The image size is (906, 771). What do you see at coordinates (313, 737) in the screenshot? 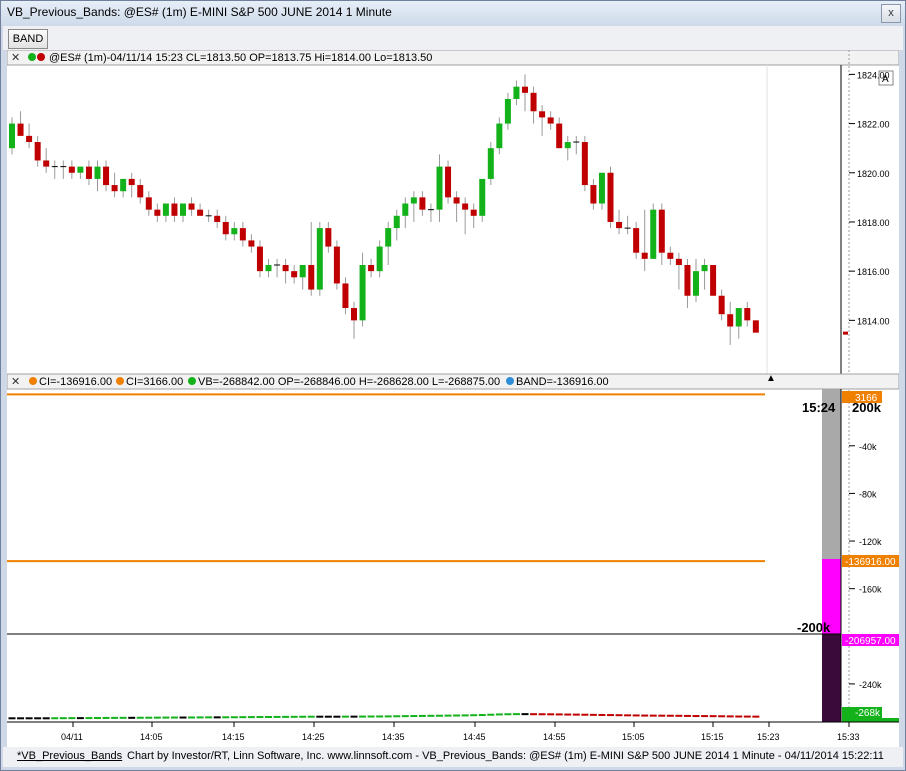
I see `time-tick-label: 14:25` at bounding box center [313, 737].